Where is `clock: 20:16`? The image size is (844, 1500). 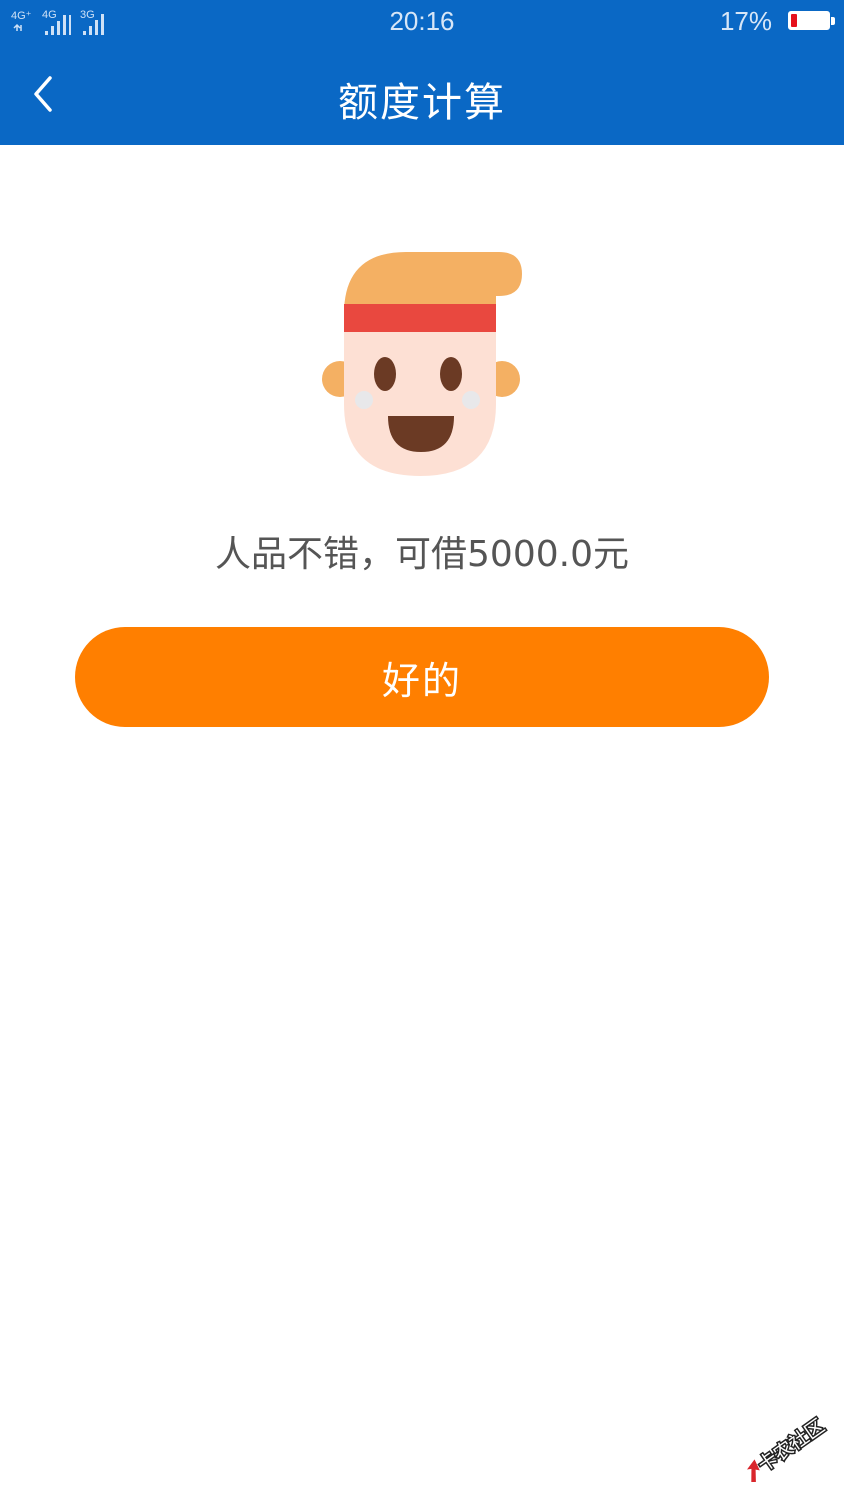
clock: 20:16 is located at coordinates (422, 21).